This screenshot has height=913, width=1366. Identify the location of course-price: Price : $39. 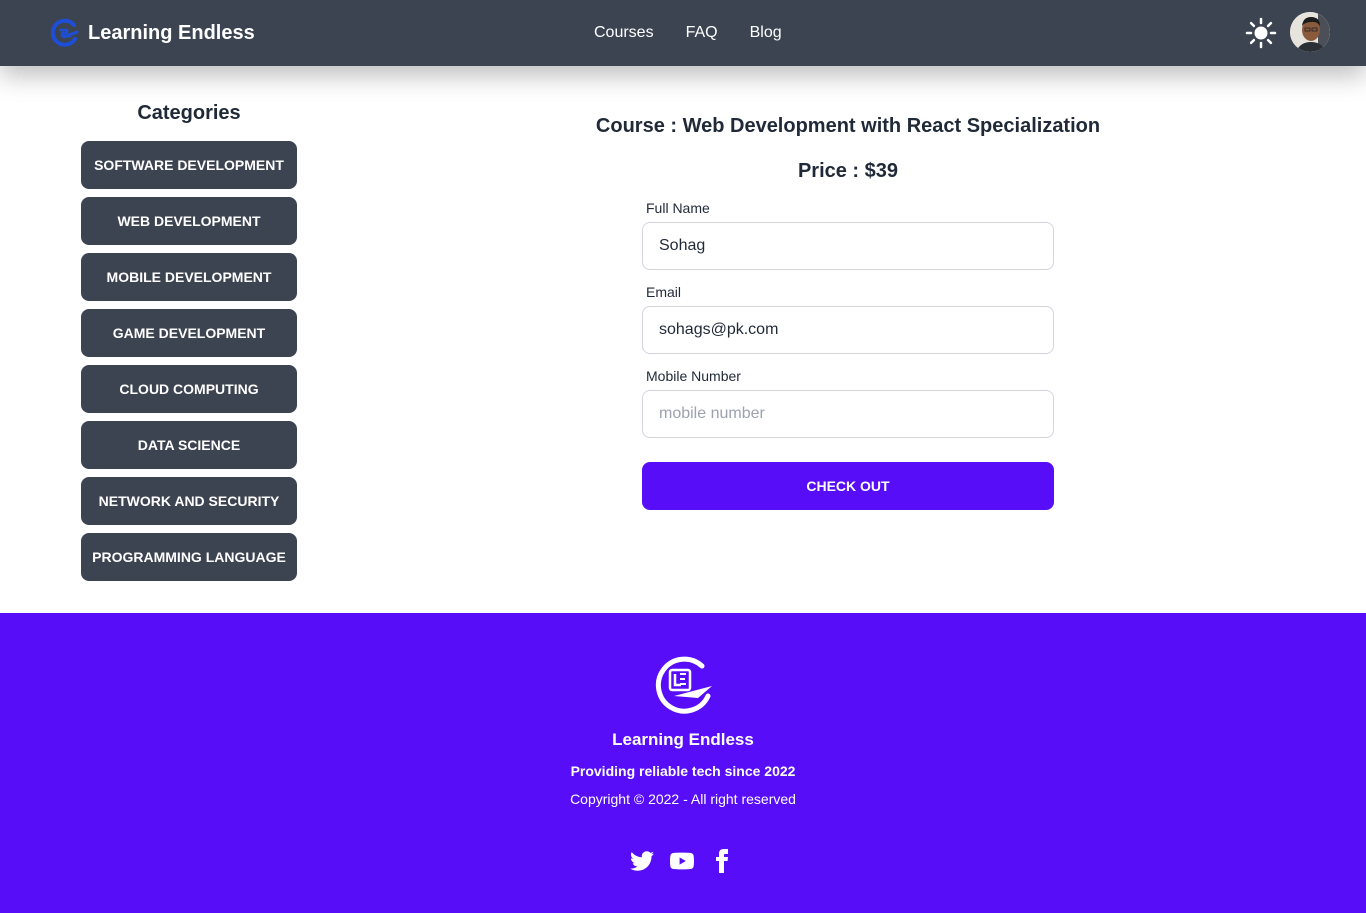
(848, 171).